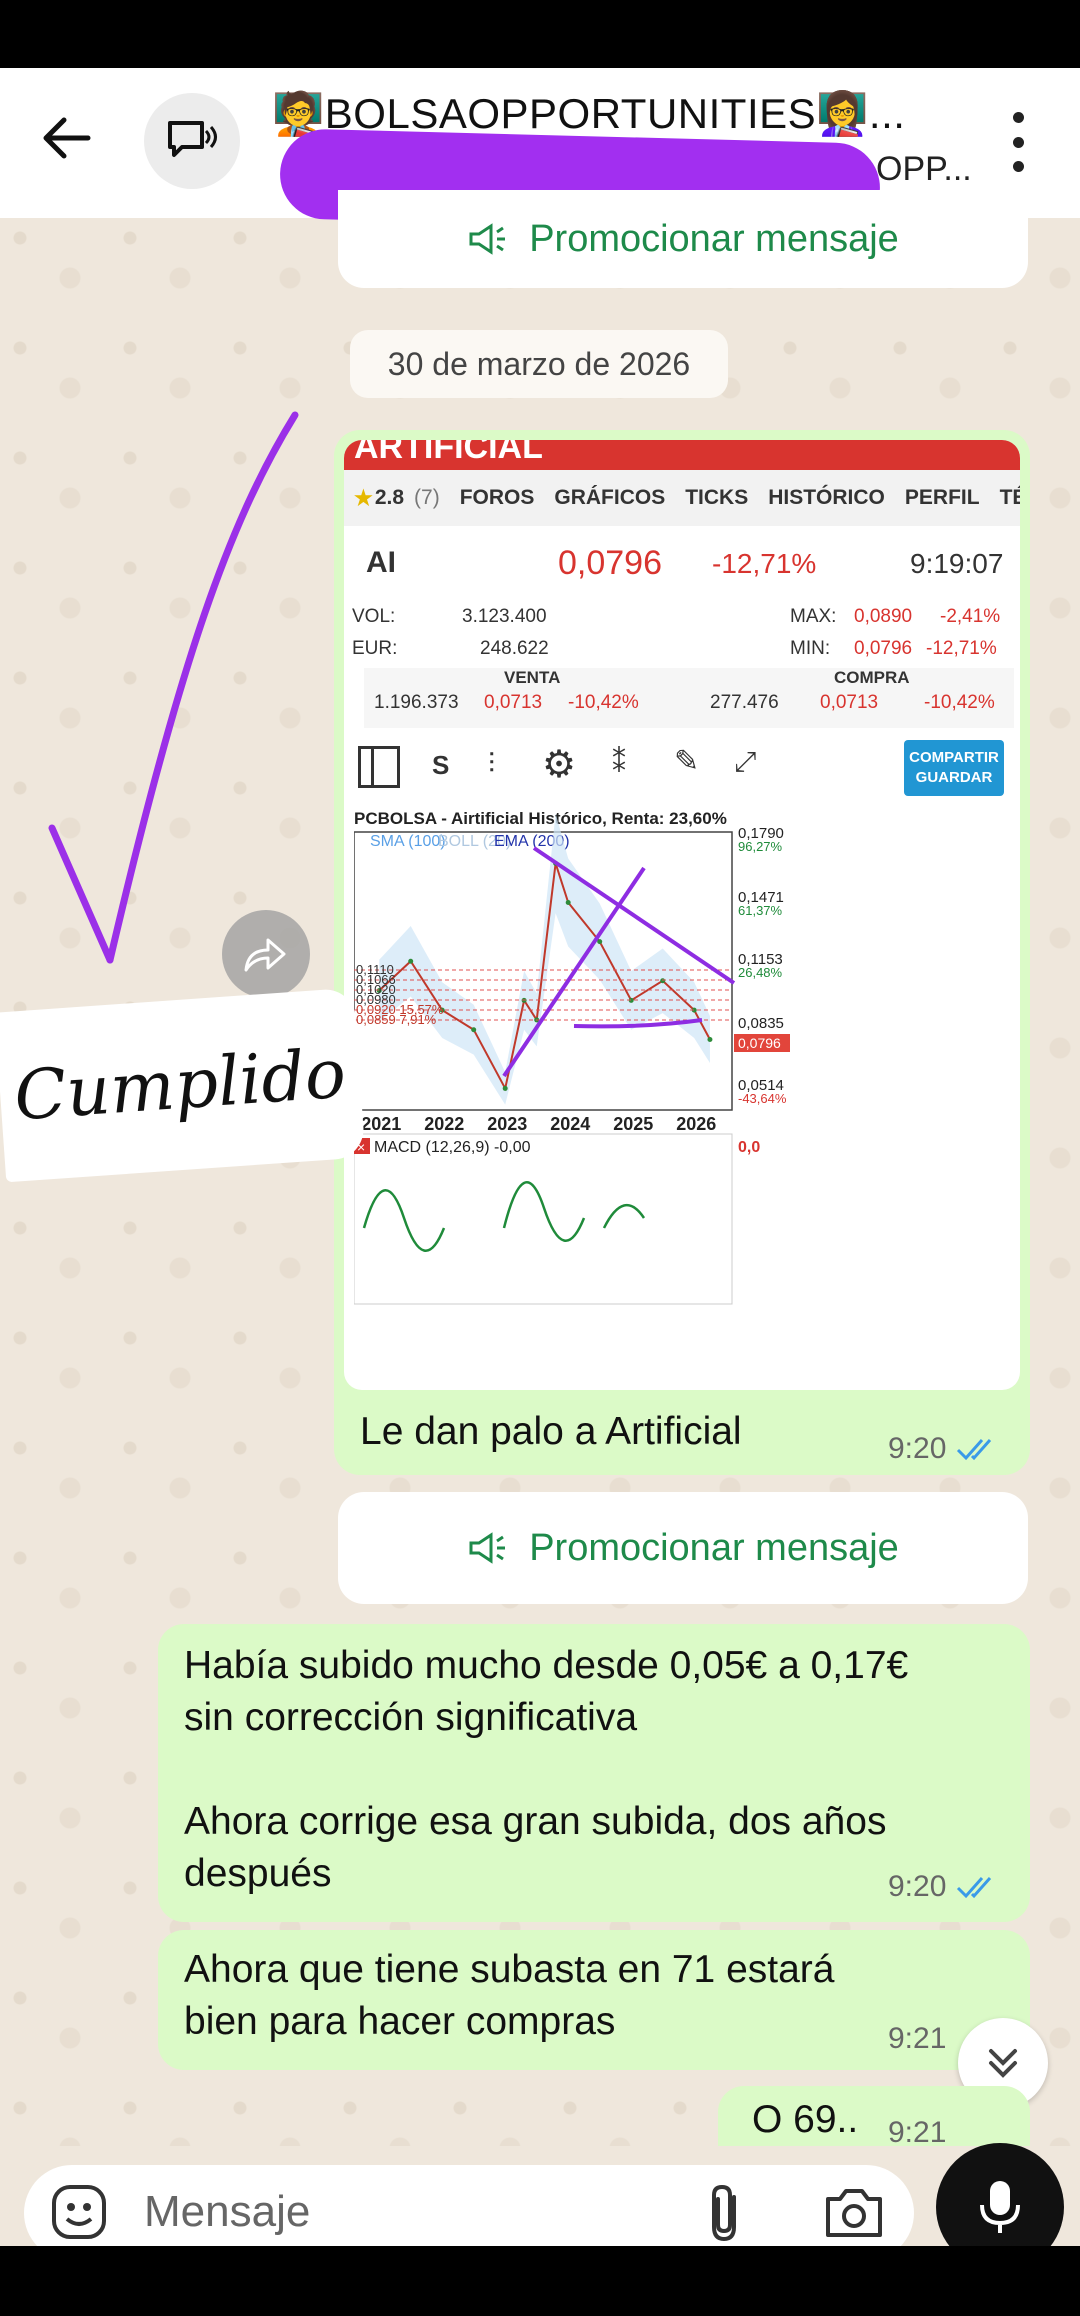 Image resolution: width=1080 pixels, height=2316 pixels. What do you see at coordinates (749, 1147) in the screenshot?
I see `macd-value: 0,0` at bounding box center [749, 1147].